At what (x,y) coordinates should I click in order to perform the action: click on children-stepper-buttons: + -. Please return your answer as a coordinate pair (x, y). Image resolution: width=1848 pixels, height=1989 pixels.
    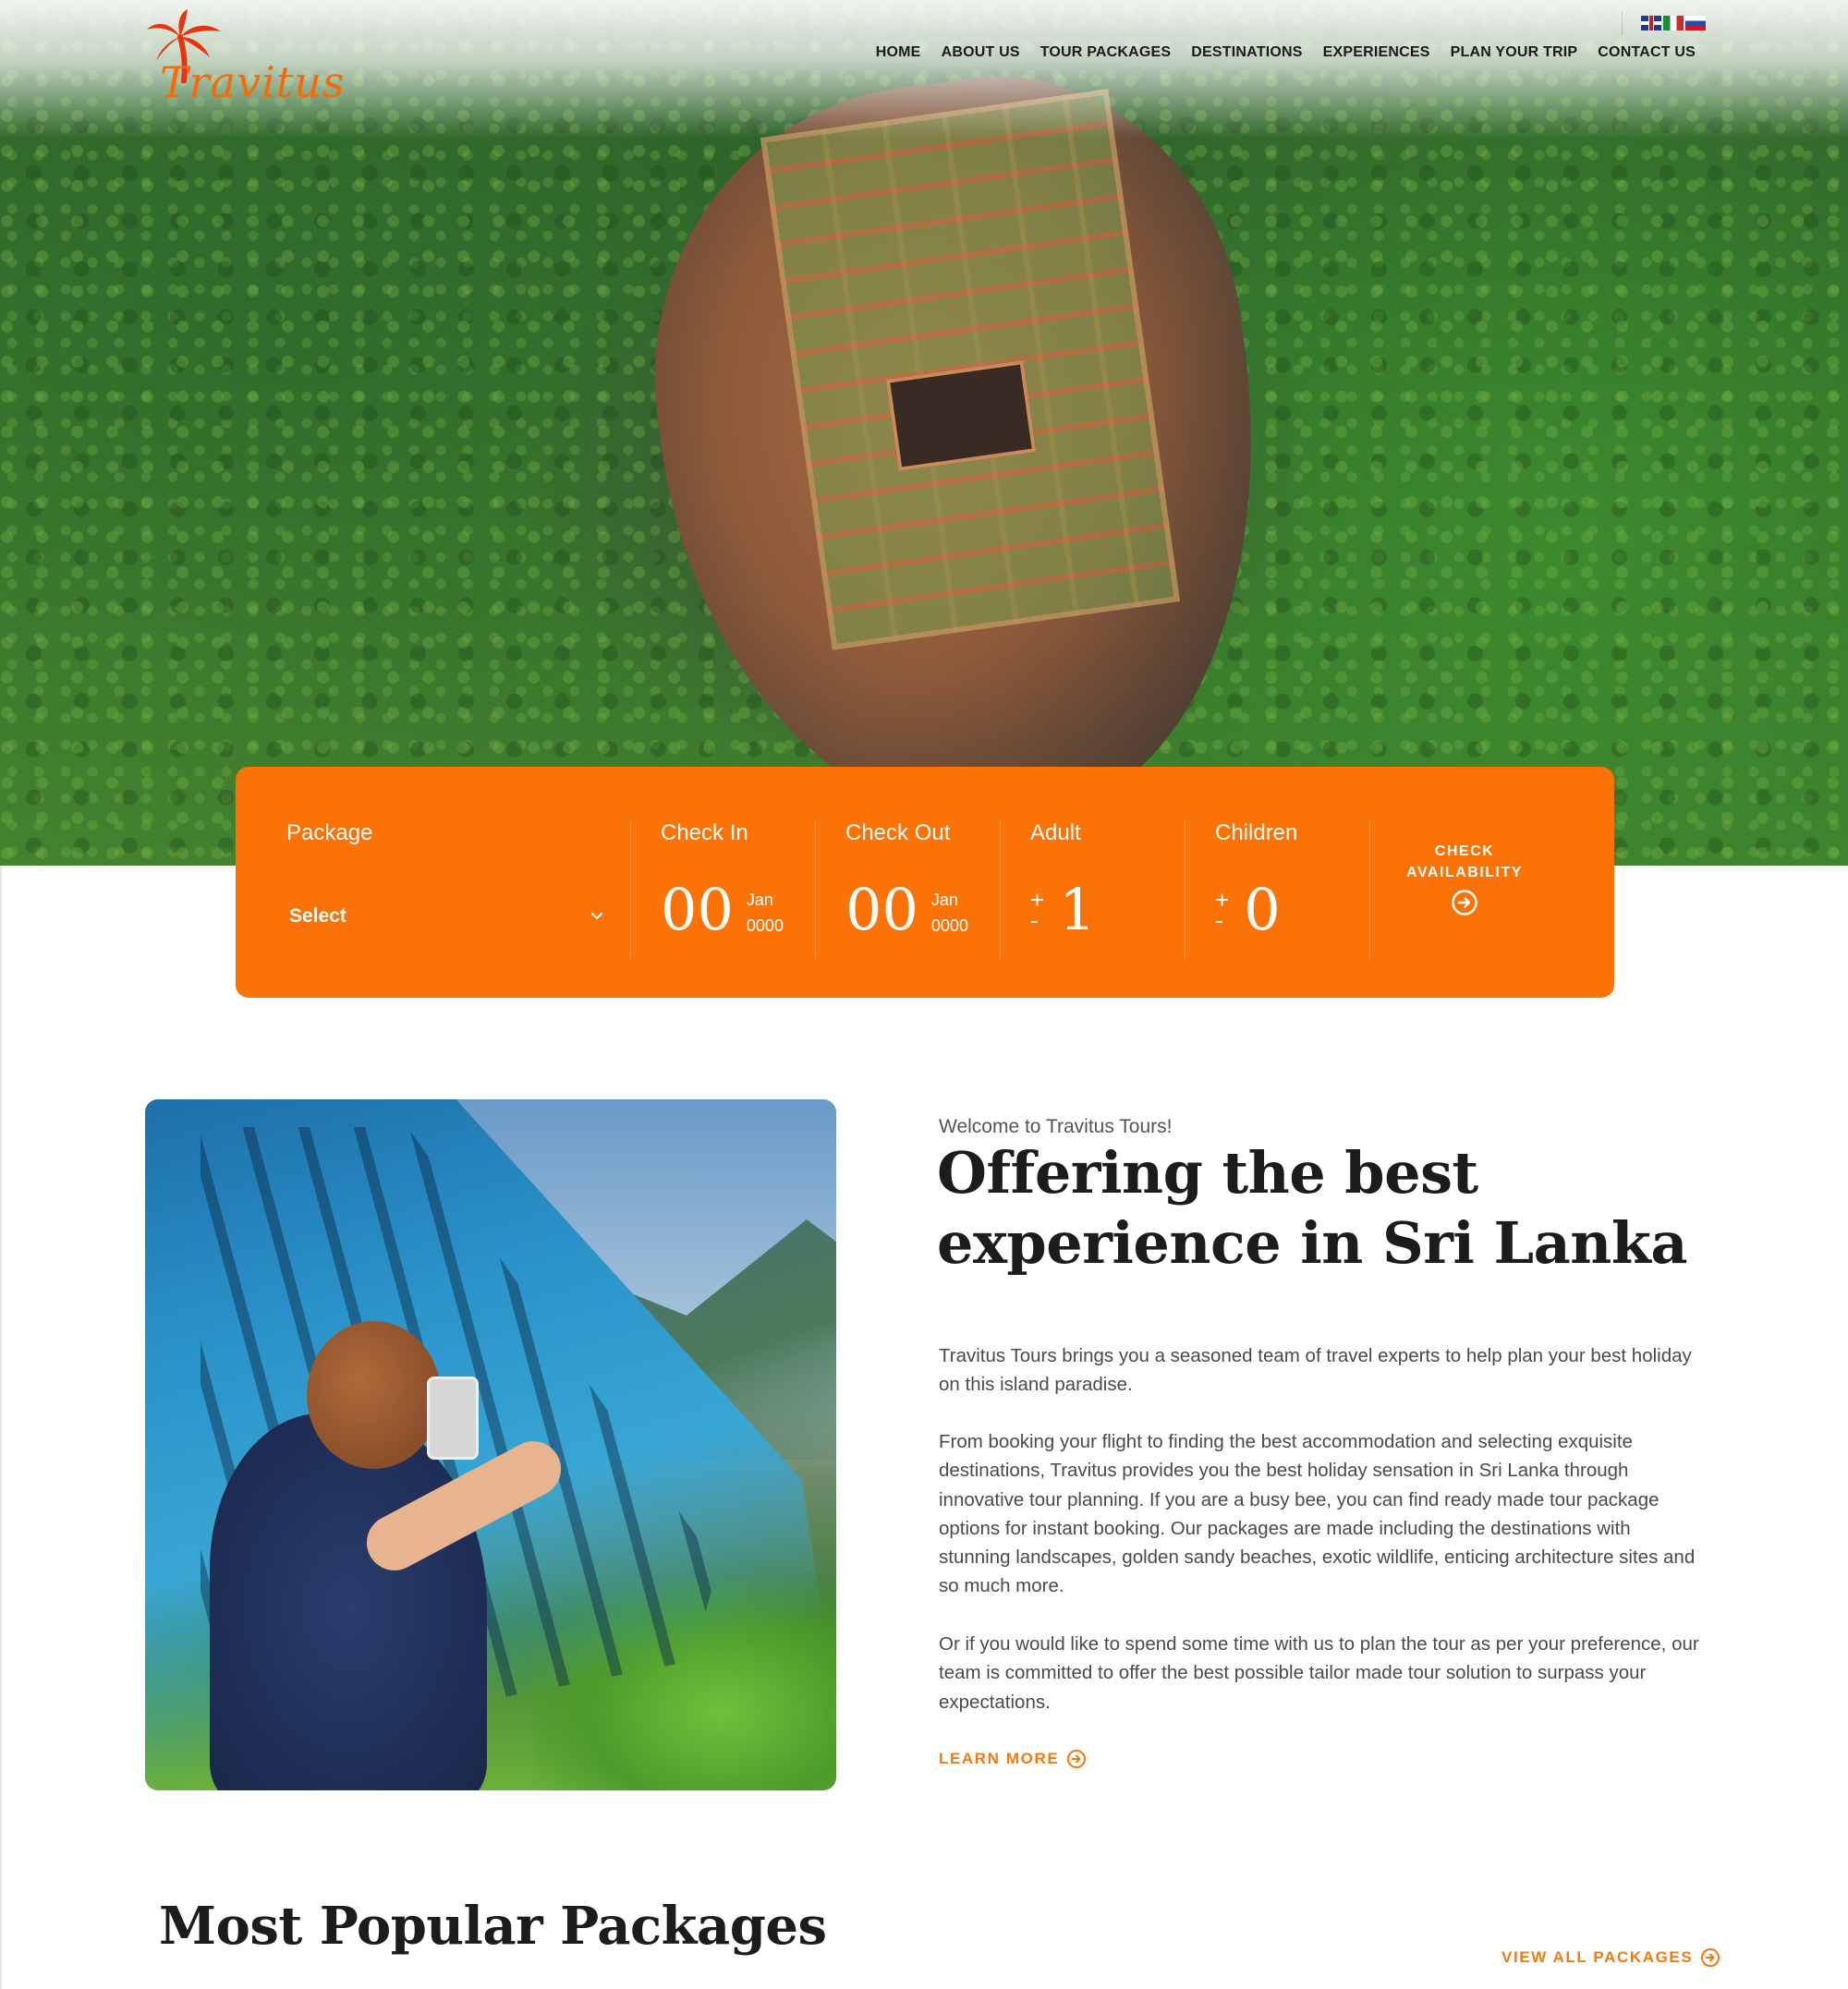
    Looking at the image, I should click on (1222, 910).